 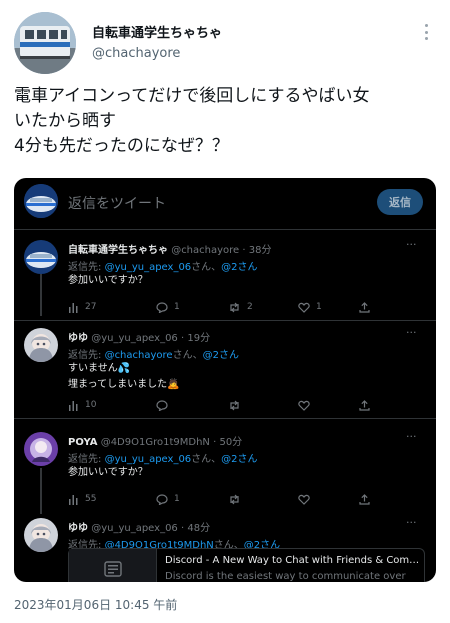 I want to click on reply-text: 参加いいですか？, so click(x=108, y=473).